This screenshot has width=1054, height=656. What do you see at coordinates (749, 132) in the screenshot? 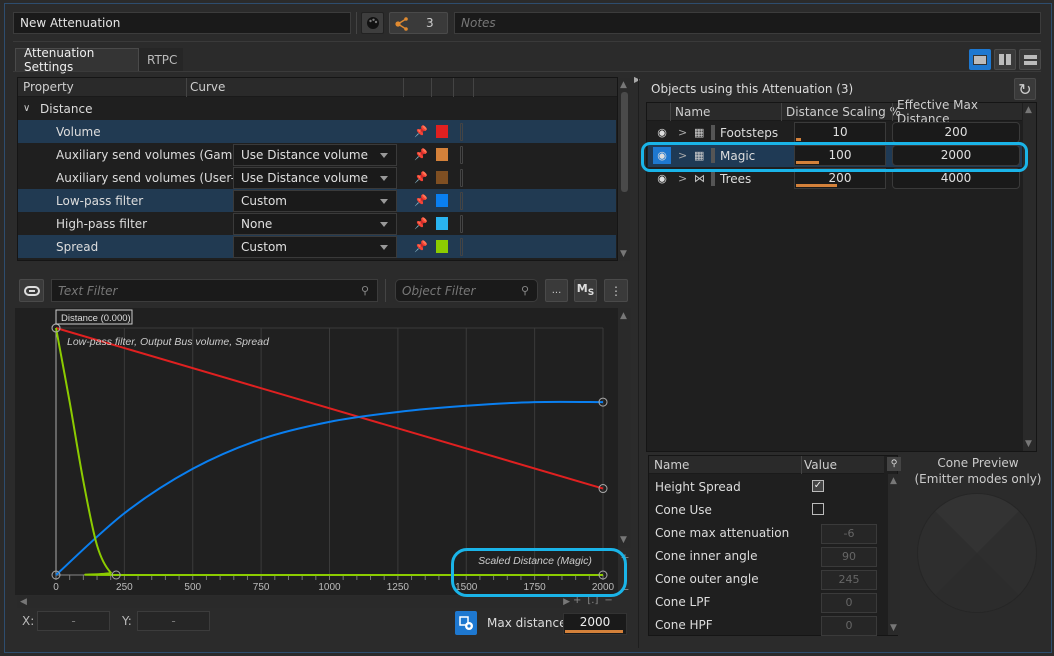
I see `object-name: Footsteps` at bounding box center [749, 132].